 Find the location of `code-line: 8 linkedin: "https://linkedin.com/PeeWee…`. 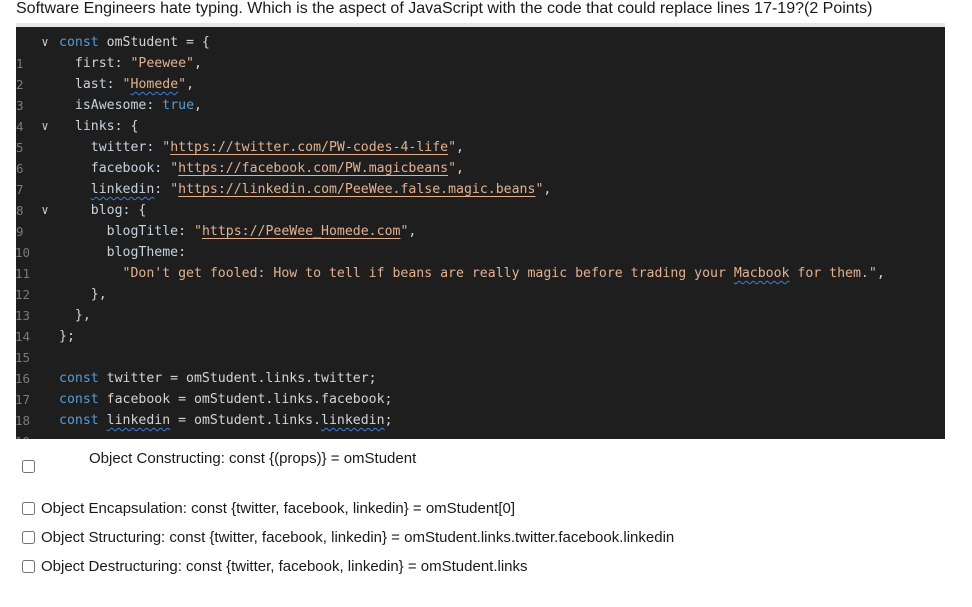

code-line: 8 linkedin: "https://linkedin.com/PeeWee… is located at coordinates (480, 198).